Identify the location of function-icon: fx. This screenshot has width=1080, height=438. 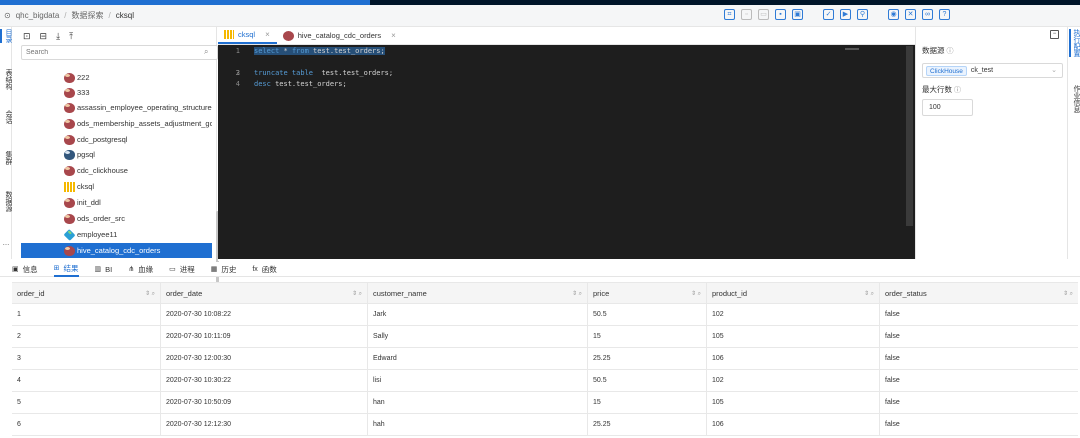
(255, 269).